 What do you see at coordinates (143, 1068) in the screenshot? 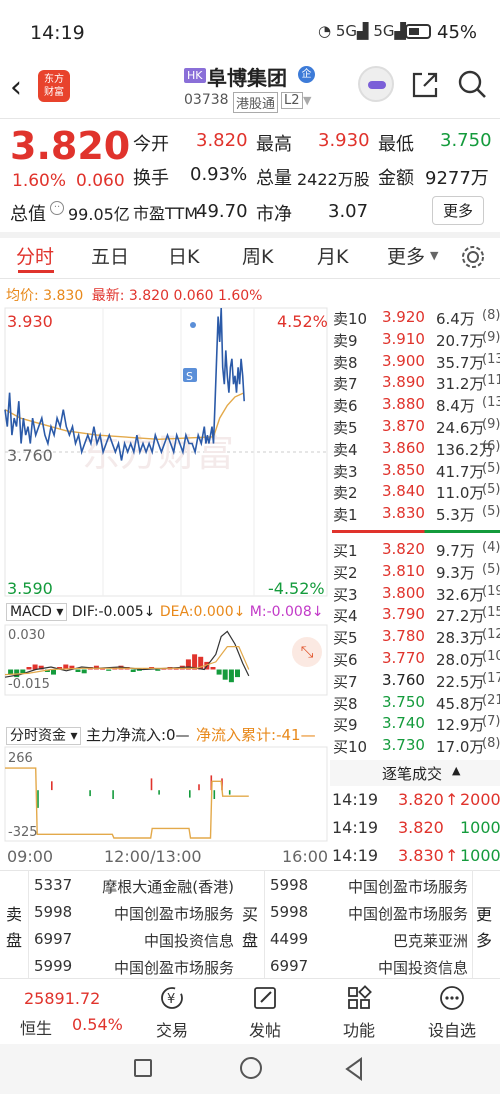
I see `recent-apps-icon` at bounding box center [143, 1068].